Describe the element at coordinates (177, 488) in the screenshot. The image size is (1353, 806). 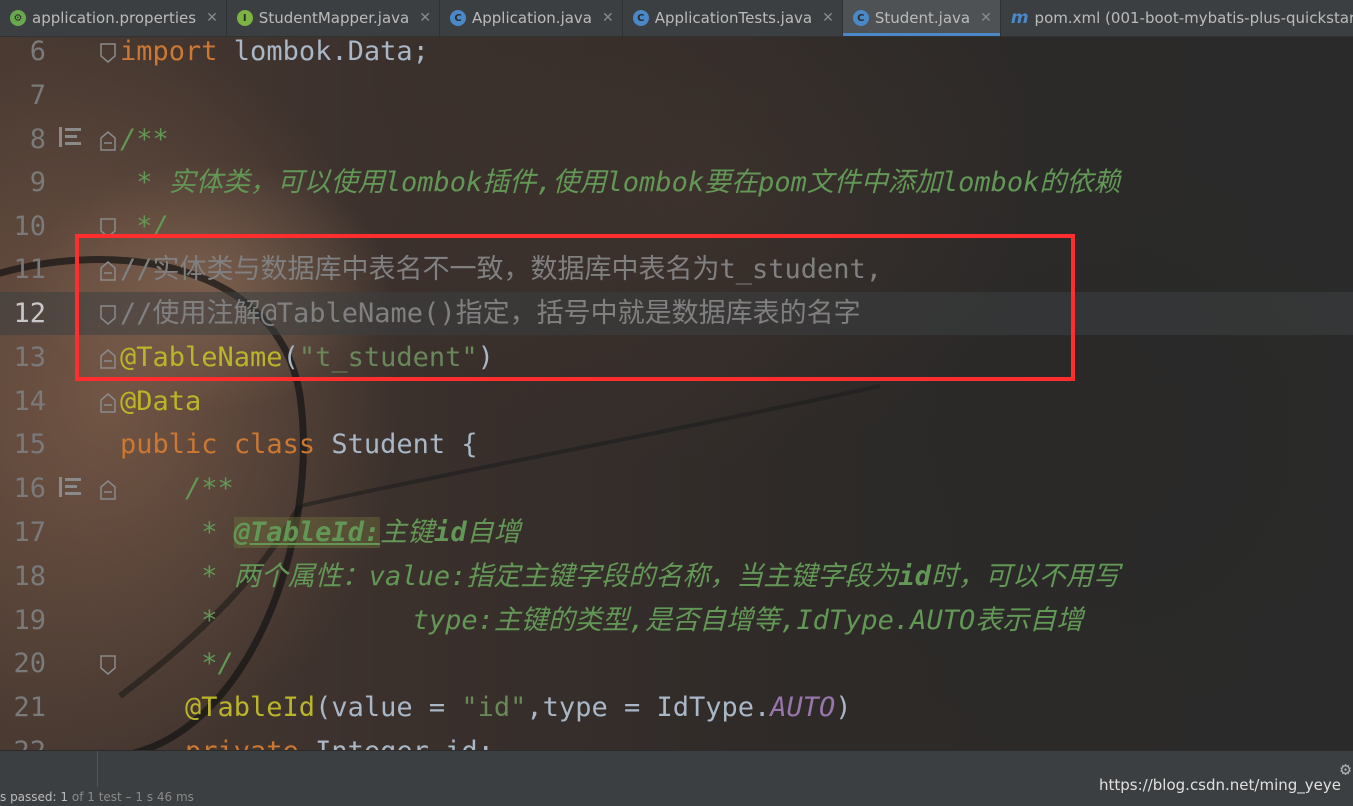
I see `code-line-16: /**` at that location.